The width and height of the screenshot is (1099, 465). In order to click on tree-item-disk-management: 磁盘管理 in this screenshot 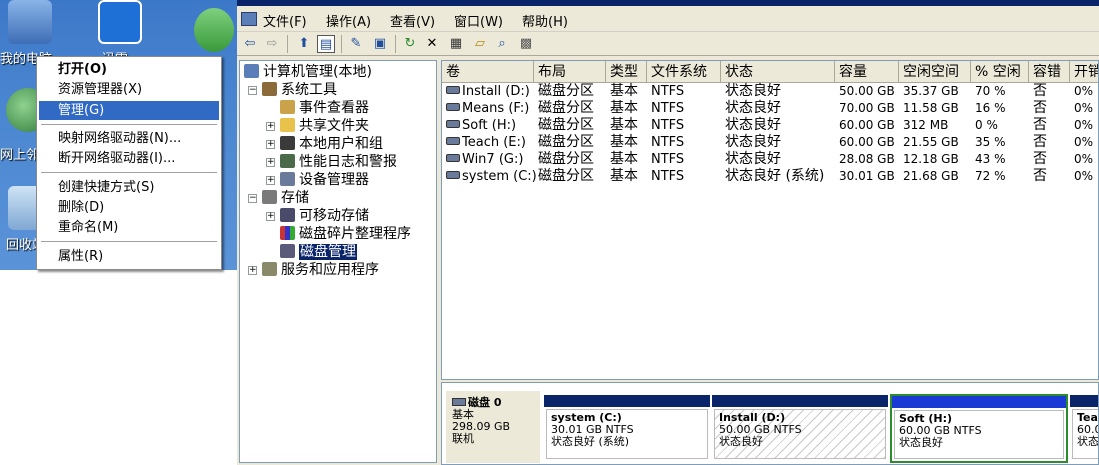, I will do `click(318, 252)`.